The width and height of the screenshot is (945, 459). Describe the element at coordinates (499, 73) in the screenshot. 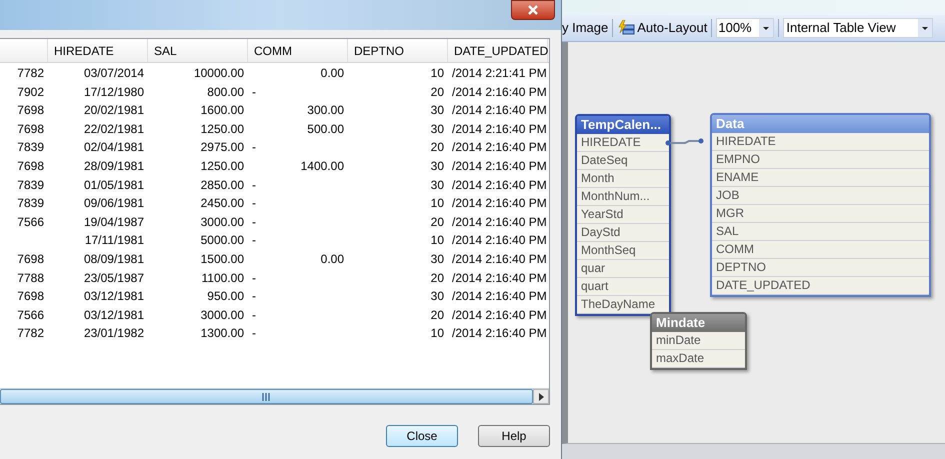

I see `table-cell-text: /2014 2:21:41 PM` at that location.